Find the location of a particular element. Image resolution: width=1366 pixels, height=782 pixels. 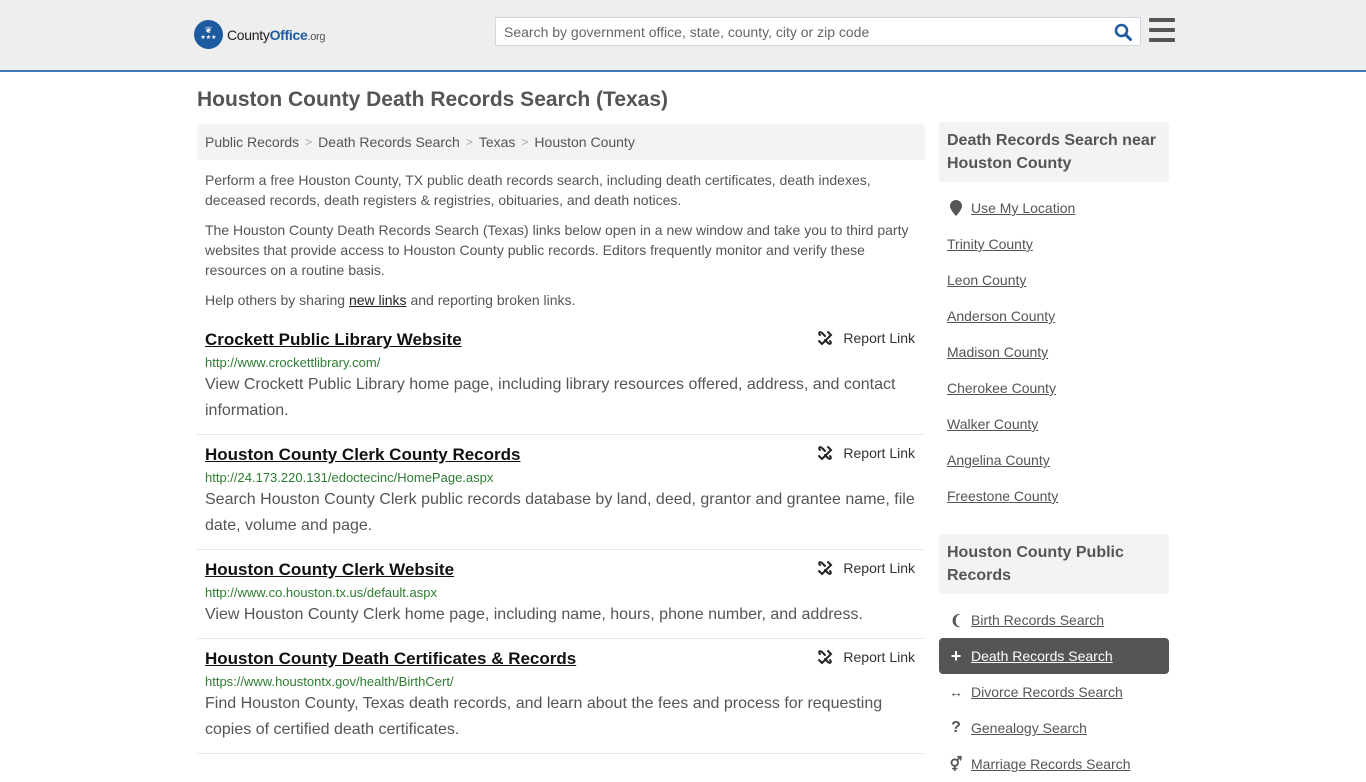

public-records-heading: Houston County Public Records is located at coordinates (1054, 564).